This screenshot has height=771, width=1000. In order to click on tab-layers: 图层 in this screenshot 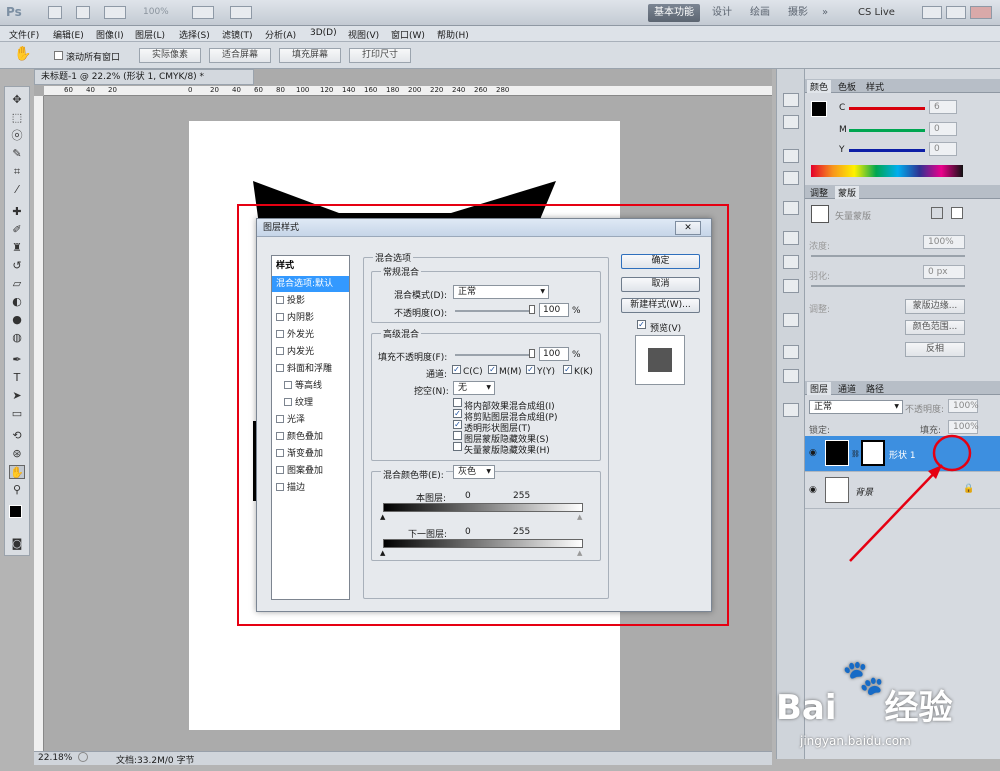, I will do `click(819, 388)`.